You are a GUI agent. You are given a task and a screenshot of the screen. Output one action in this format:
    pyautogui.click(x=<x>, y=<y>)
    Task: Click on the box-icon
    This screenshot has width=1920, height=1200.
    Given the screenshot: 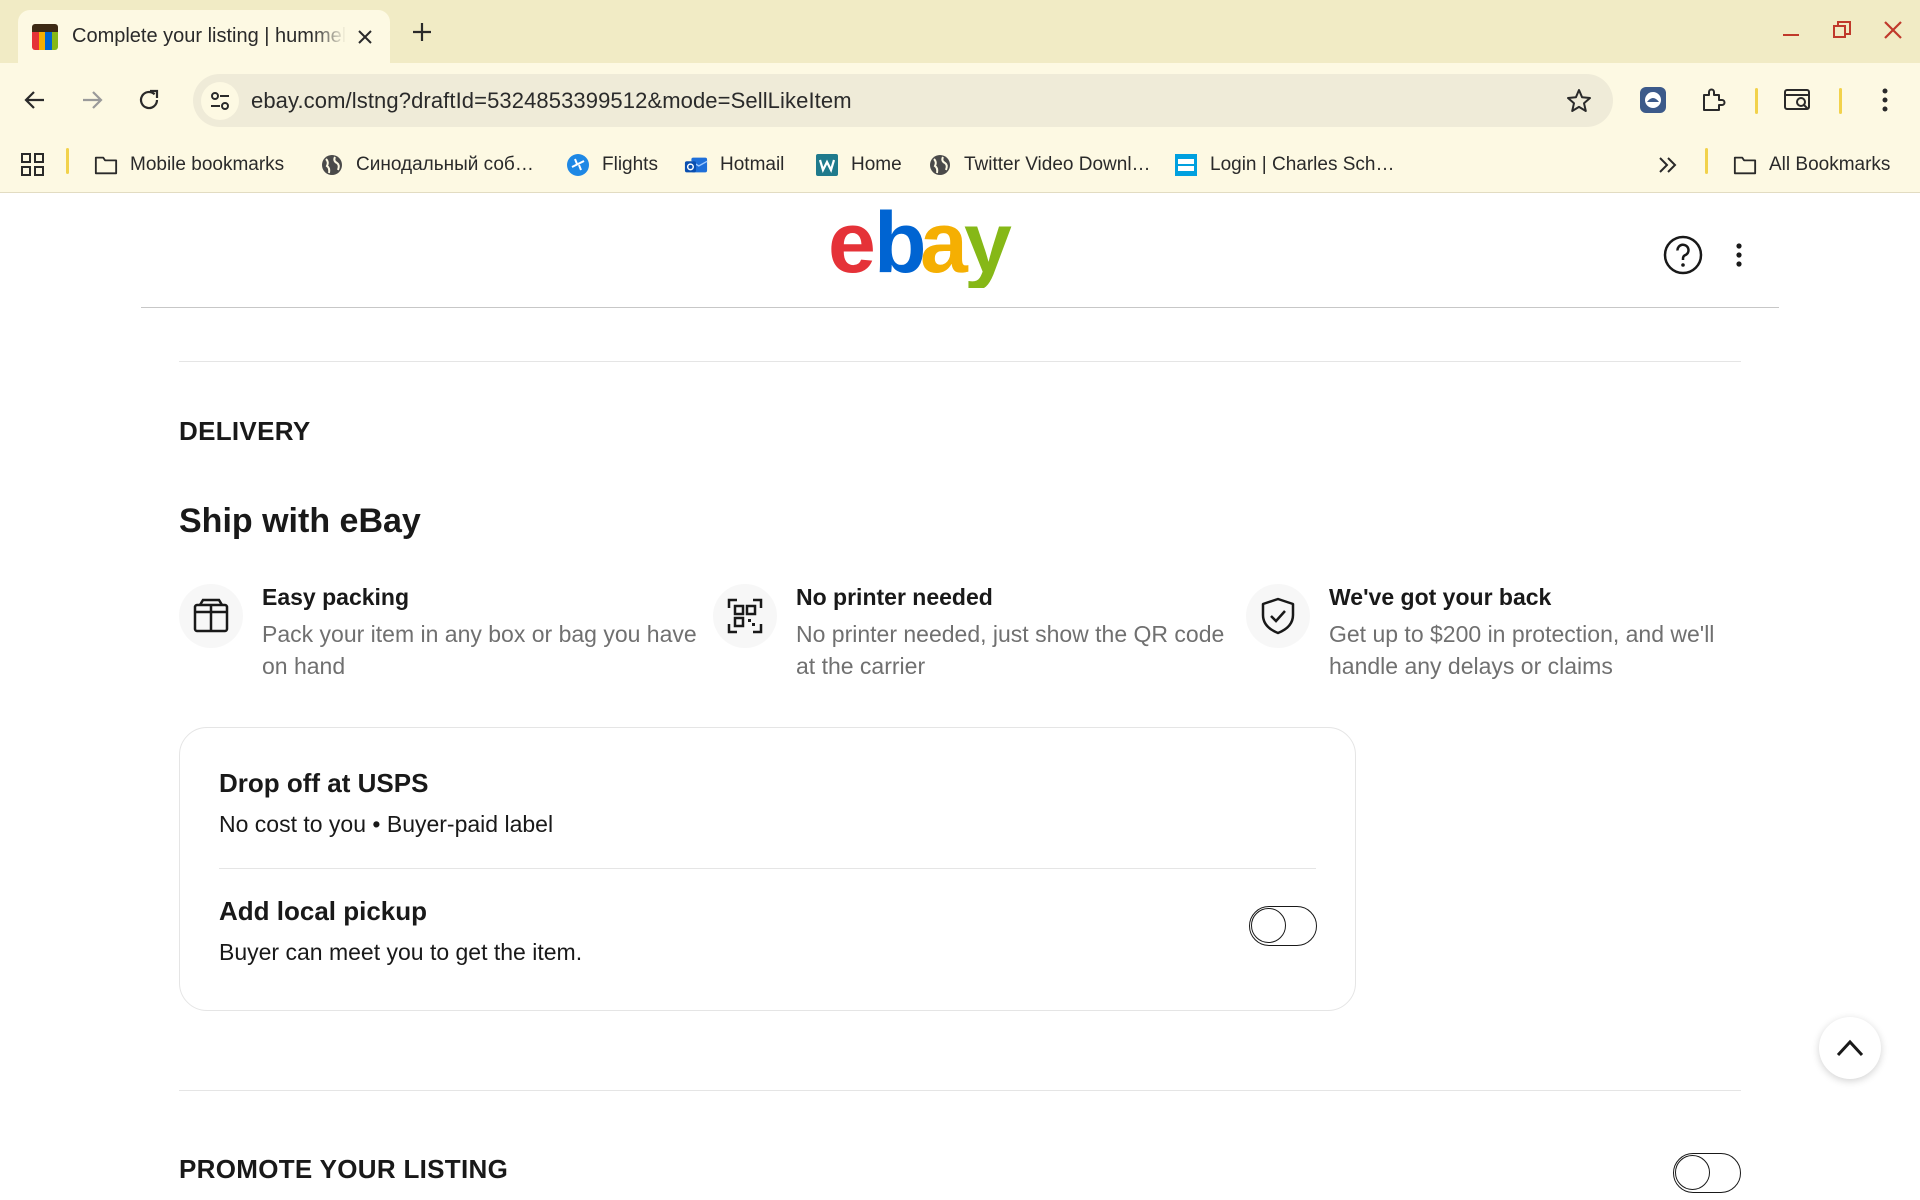 What is the action you would take?
    pyautogui.click(x=211, y=616)
    